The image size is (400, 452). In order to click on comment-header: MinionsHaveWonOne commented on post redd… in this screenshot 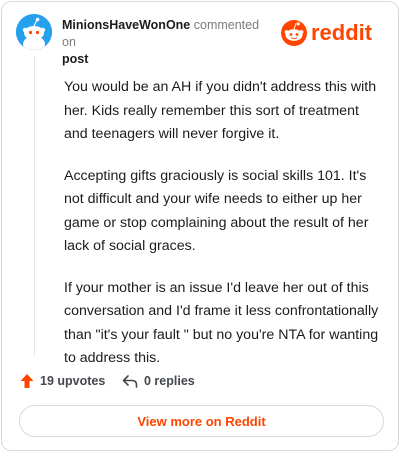, I will do `click(202, 40)`.